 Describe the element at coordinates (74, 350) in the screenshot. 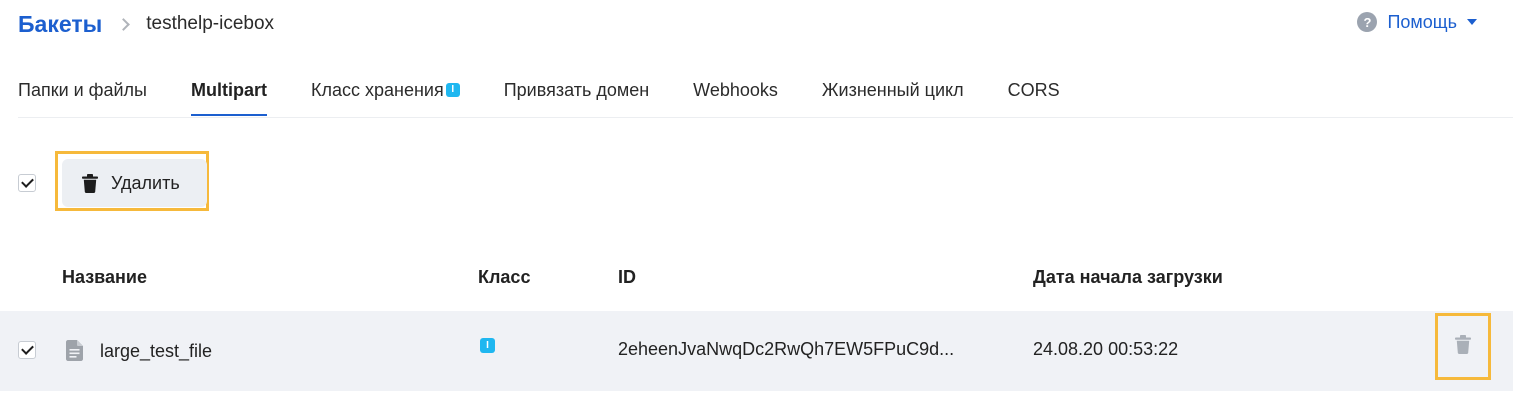

I see `file-icon` at that location.